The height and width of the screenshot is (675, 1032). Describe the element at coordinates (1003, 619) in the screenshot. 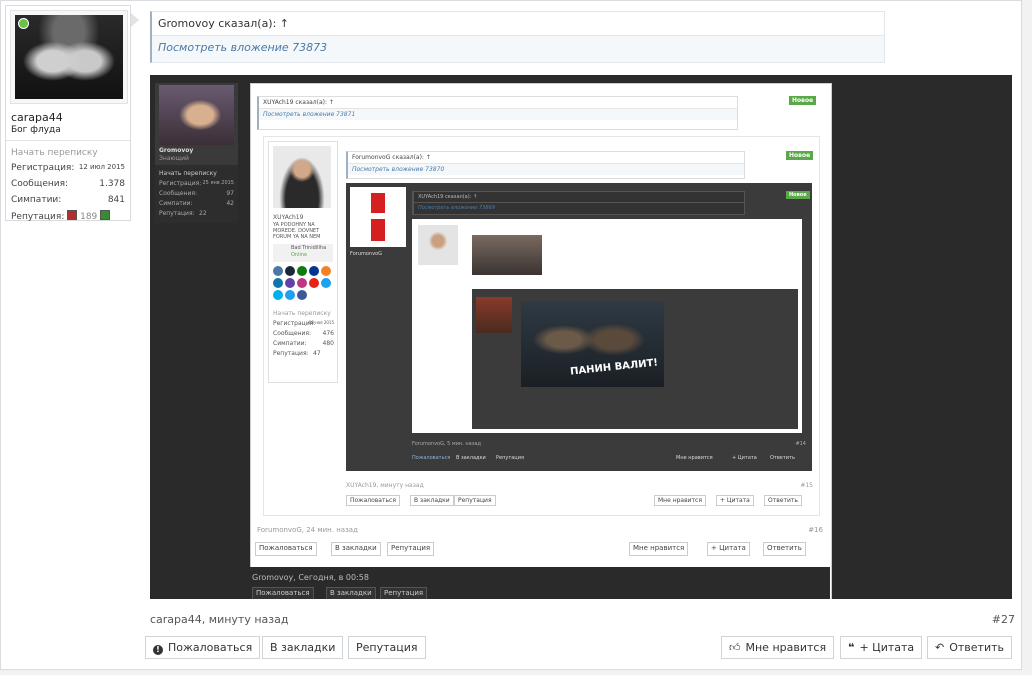

I see `post-number: #27` at that location.